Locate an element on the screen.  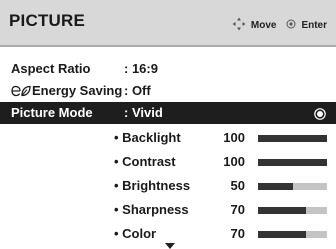
contrast-label: • Contrast is located at coordinates (145, 161).